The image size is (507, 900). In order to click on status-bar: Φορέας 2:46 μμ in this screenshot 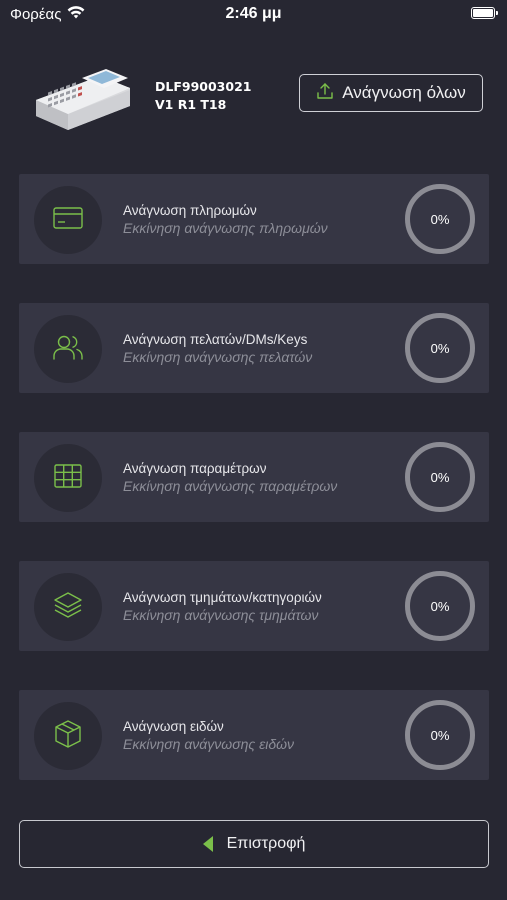, I will do `click(253, 14)`.